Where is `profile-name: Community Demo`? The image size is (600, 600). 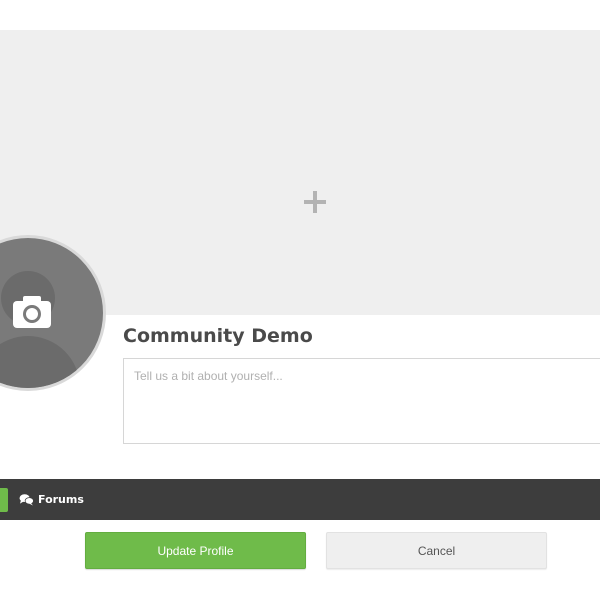
profile-name: Community Demo is located at coordinates (218, 336).